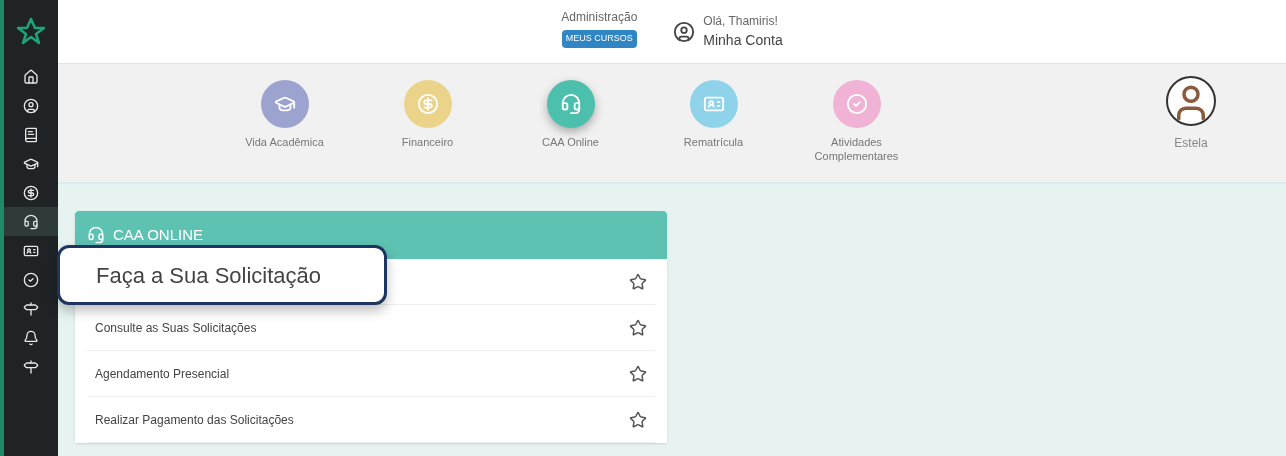 This screenshot has width=1286, height=456. What do you see at coordinates (371, 420) in the screenshot?
I see `menu-item: Realizar Pagamento das Solicitações` at bounding box center [371, 420].